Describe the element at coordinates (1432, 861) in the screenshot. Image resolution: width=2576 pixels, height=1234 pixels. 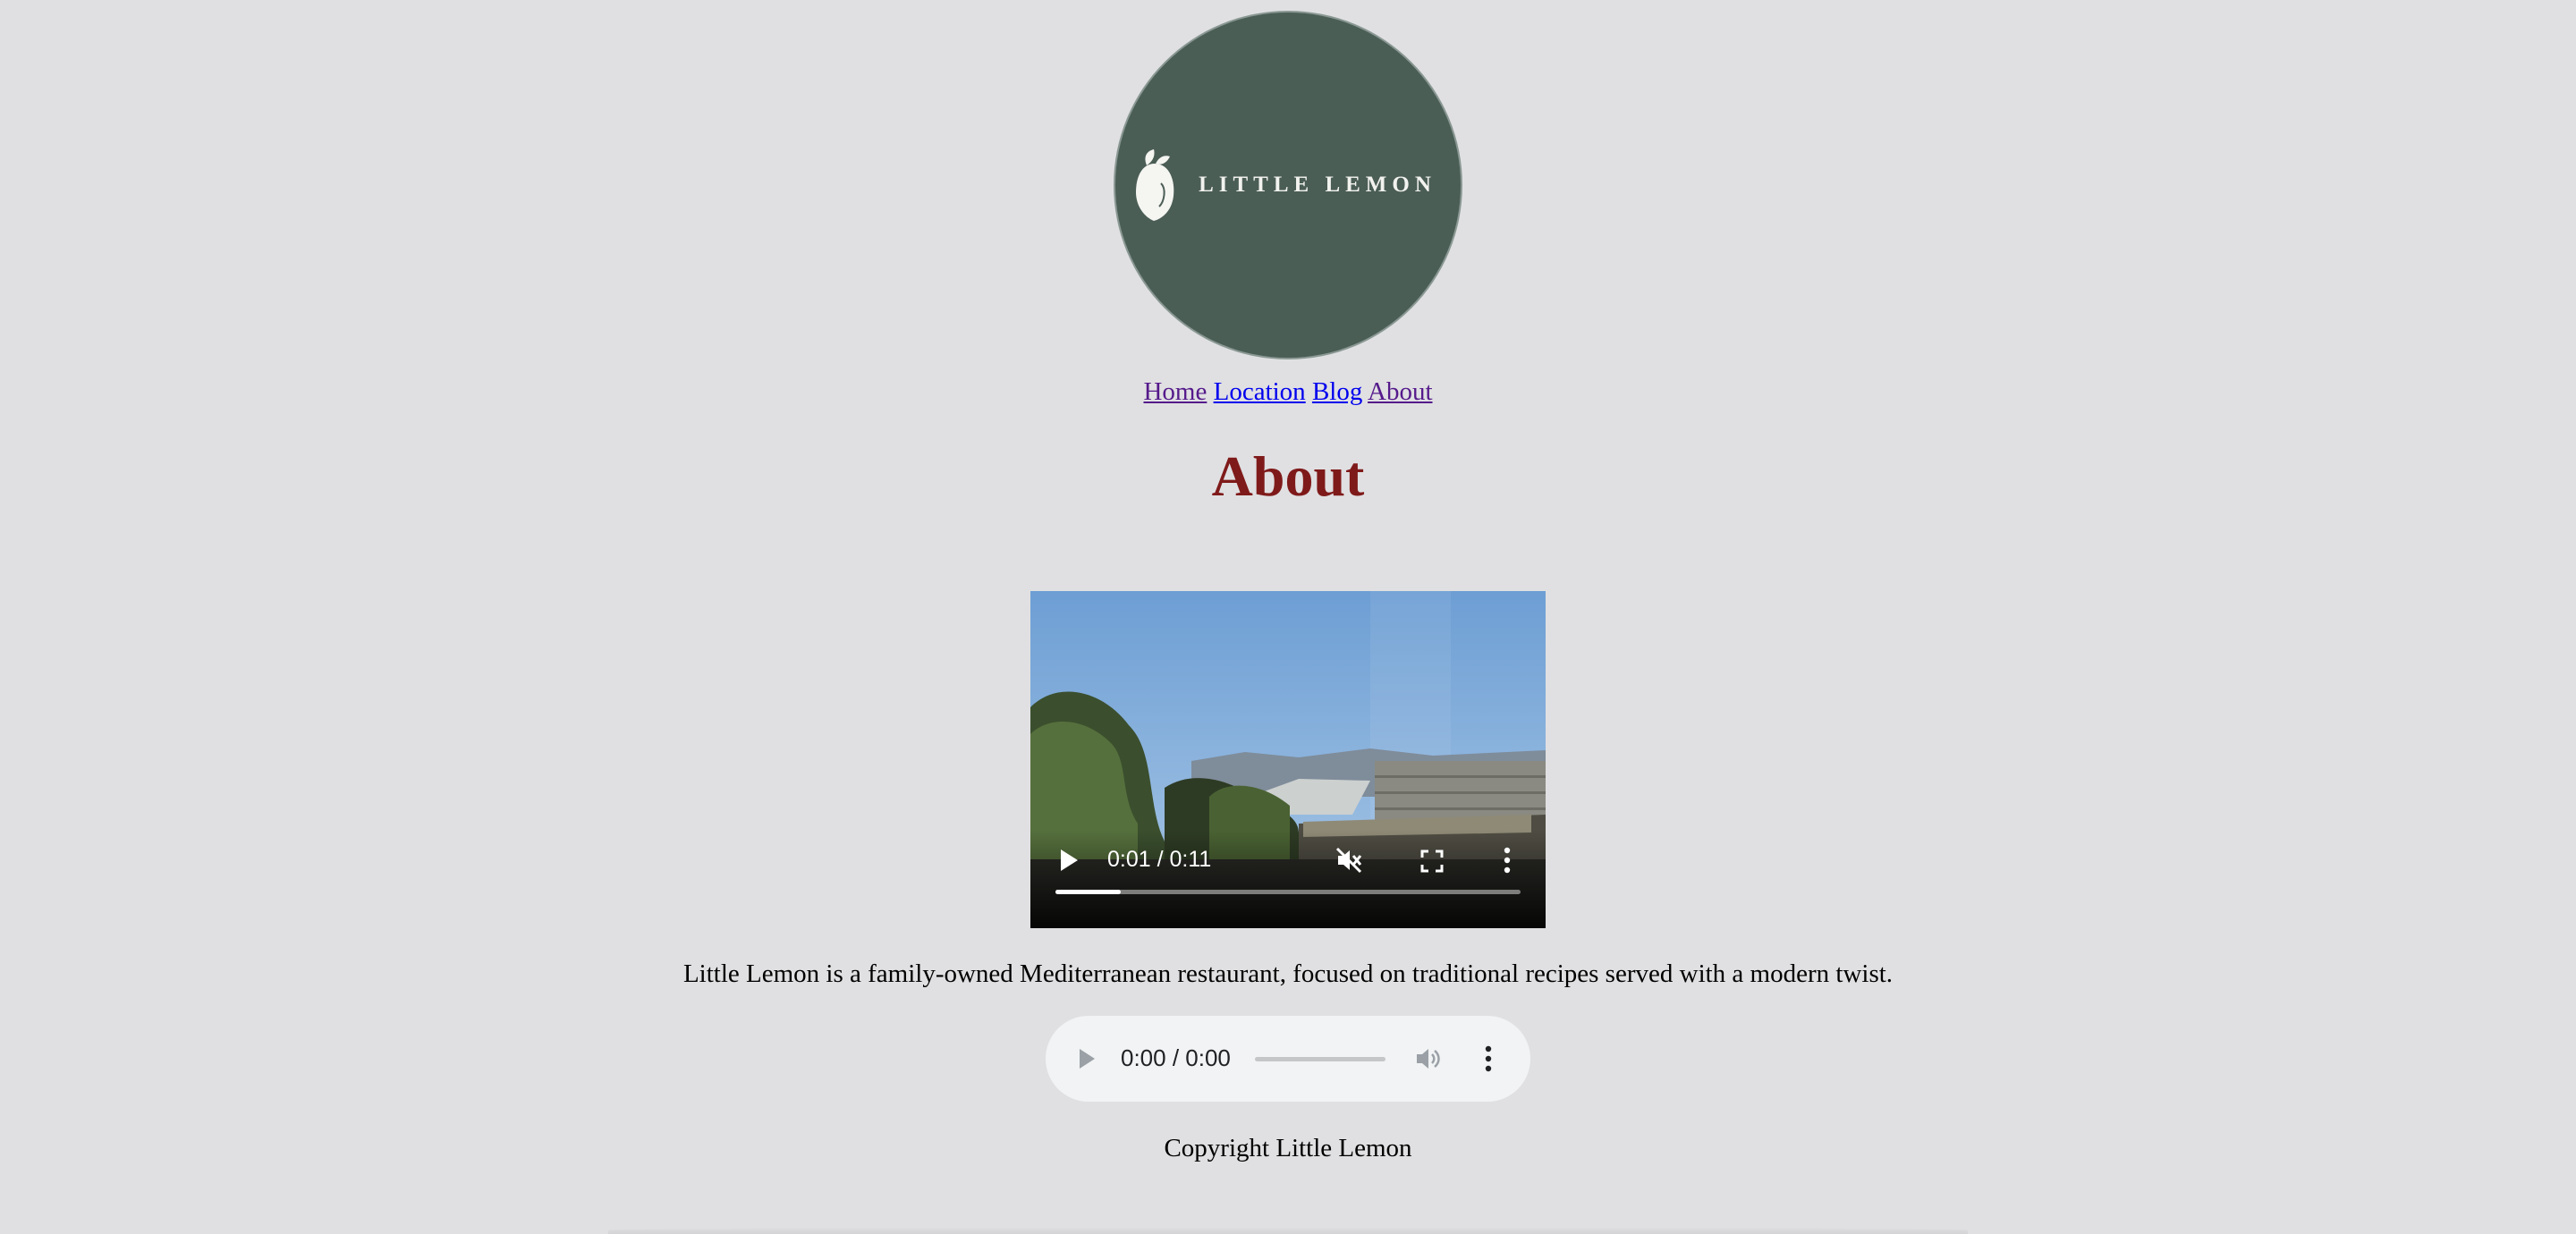
I see `fullscreen-icon` at that location.